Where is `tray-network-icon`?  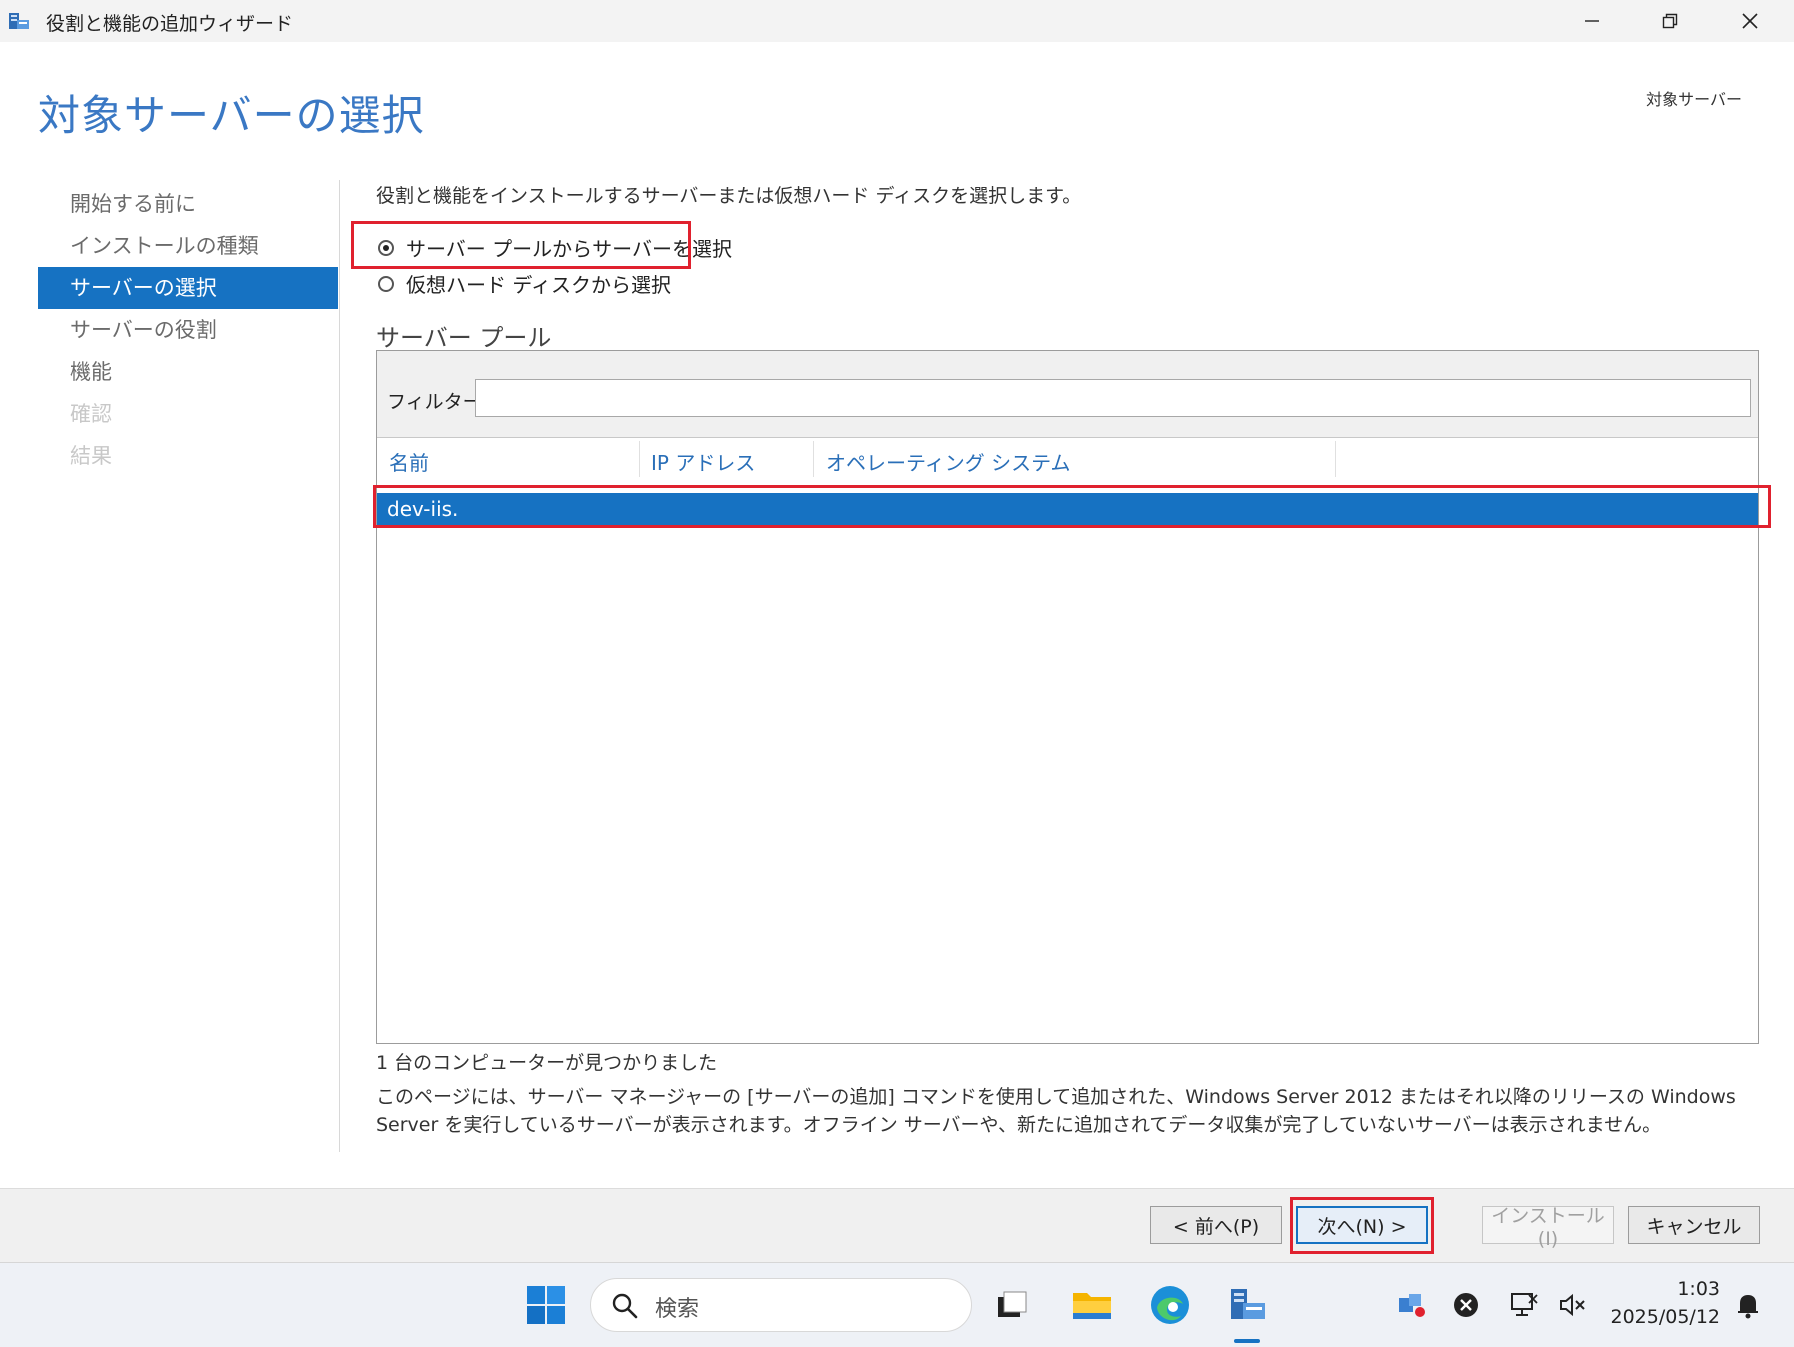
tray-network-icon is located at coordinates (1524, 1305).